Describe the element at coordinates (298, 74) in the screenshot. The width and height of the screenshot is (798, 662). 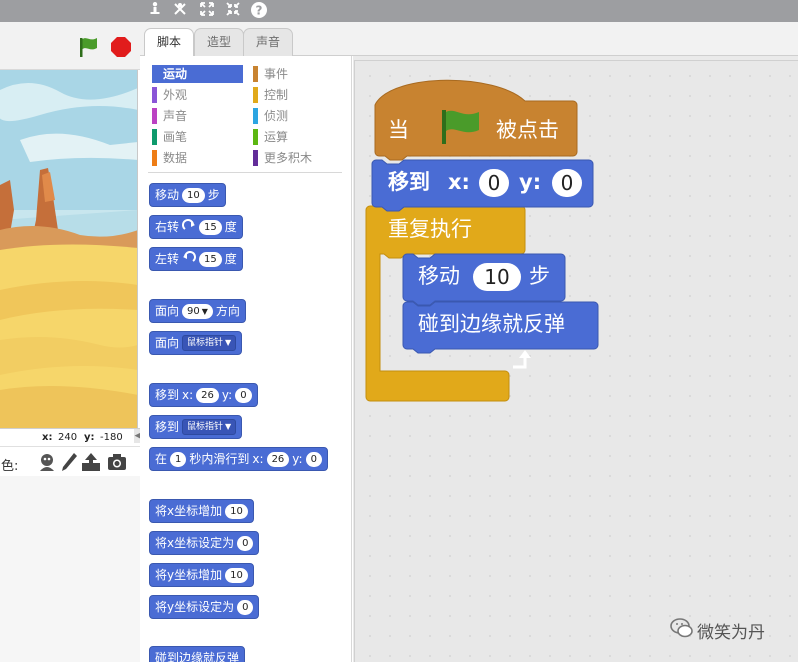
I see `category-events: 事件` at that location.